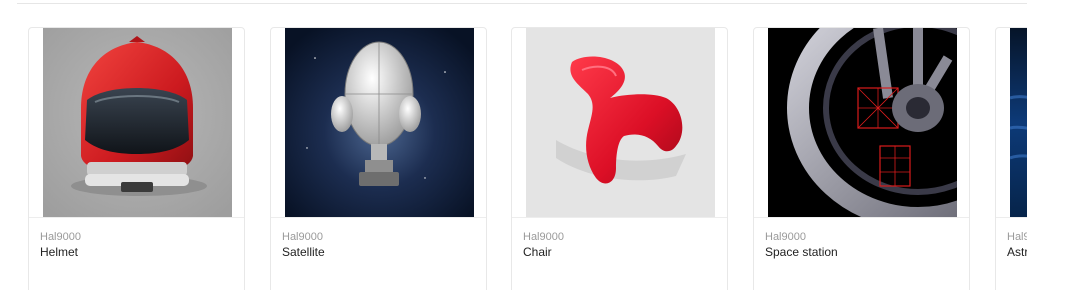 Image resolution: width=1091 pixels, height=290 pixels. I want to click on model-thumbnail-astr, so click(1018, 122).